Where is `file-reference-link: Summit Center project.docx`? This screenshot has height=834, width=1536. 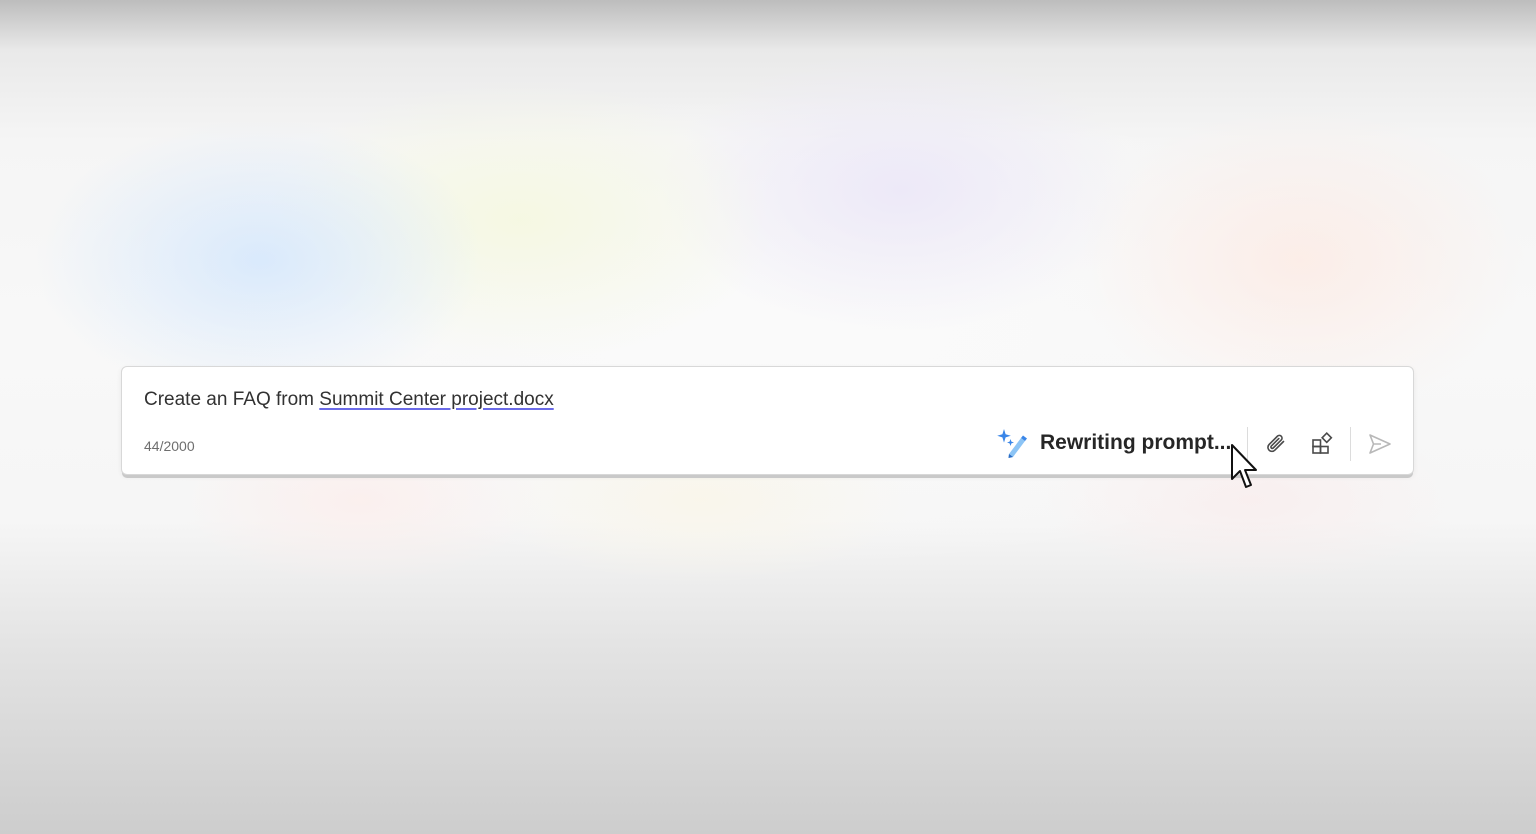
file-reference-link: Summit Center project.docx is located at coordinates (436, 399).